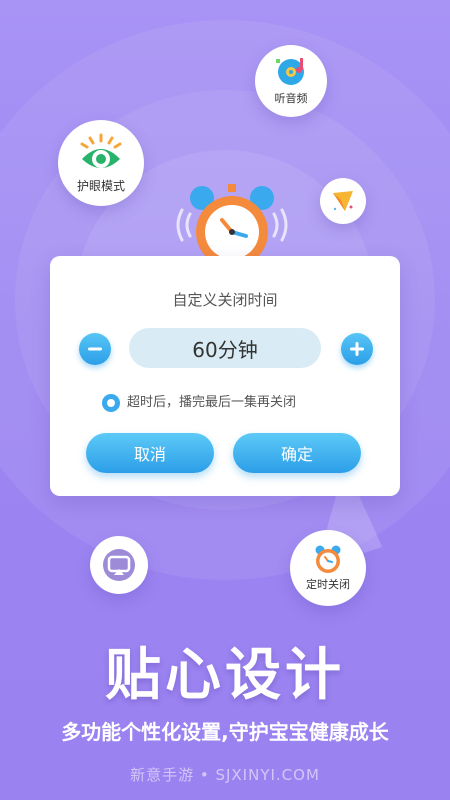  What do you see at coordinates (328, 559) in the screenshot?
I see `timer-clock-icon` at bounding box center [328, 559].